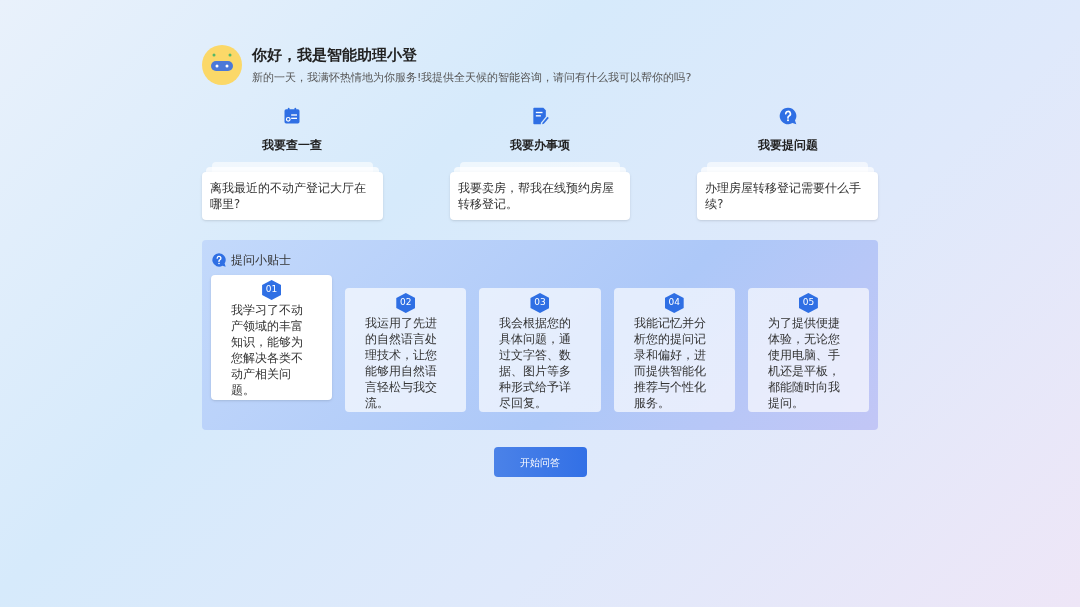  Describe the element at coordinates (406, 303) in the screenshot. I see `tip-number-badge: 02` at that location.